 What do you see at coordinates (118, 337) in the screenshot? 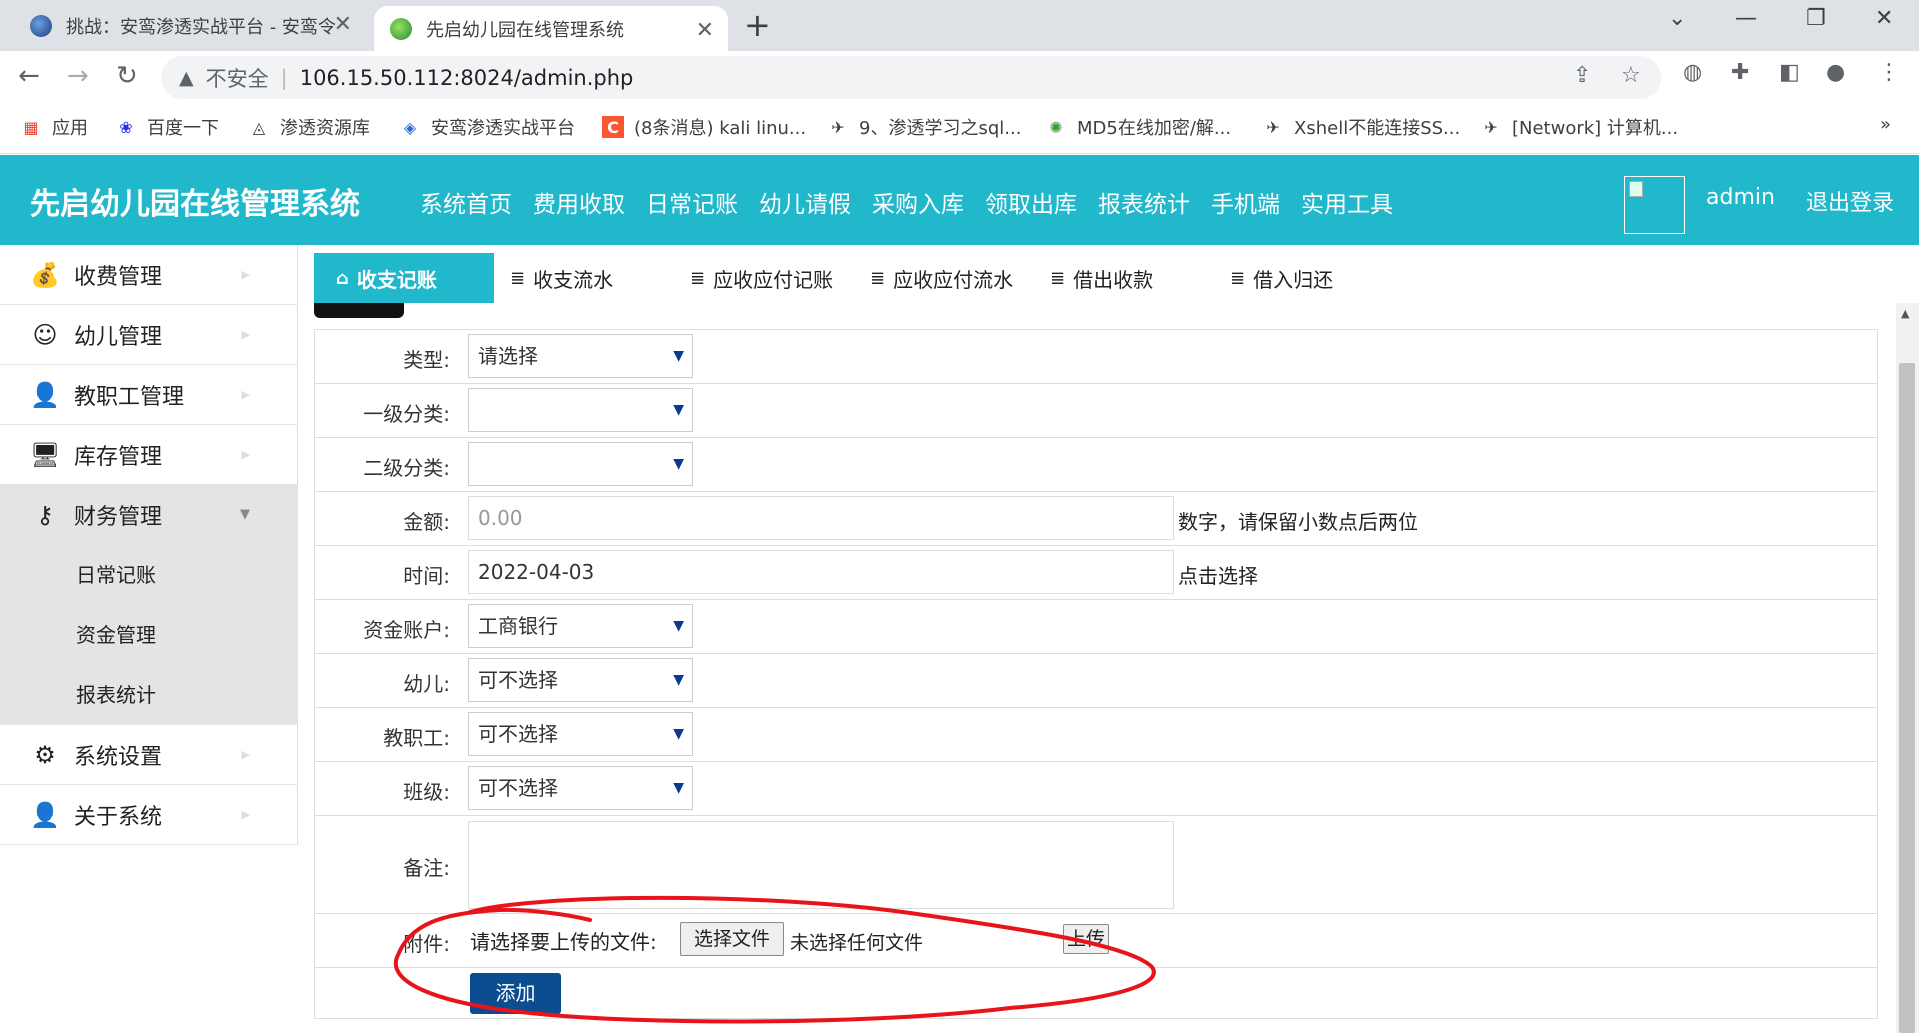
I see `sidebar-item-label: 幼儿管理` at bounding box center [118, 337].